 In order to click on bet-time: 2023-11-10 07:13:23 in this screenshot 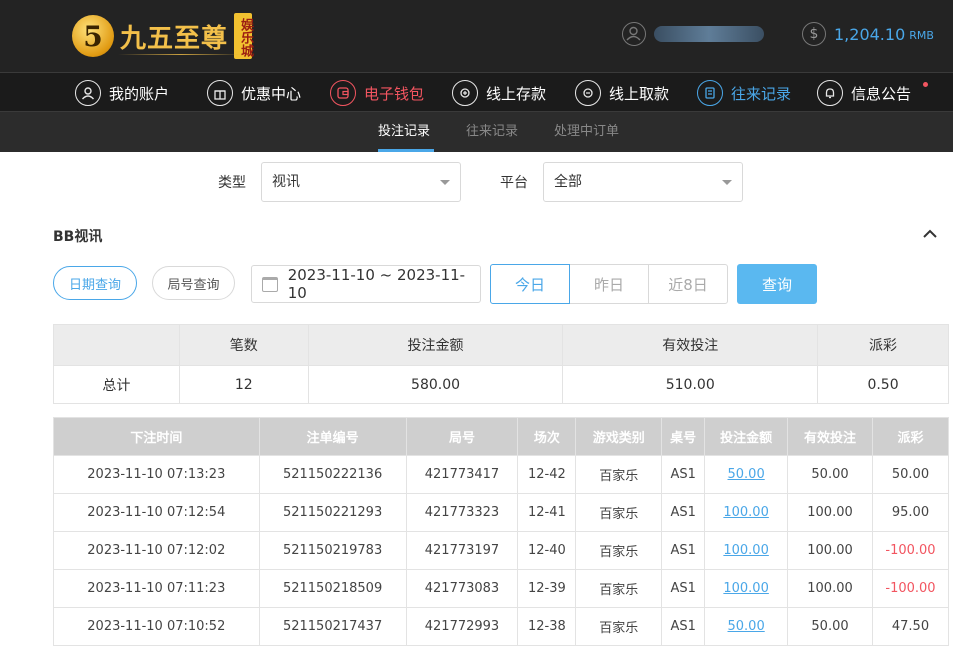, I will do `click(156, 474)`.